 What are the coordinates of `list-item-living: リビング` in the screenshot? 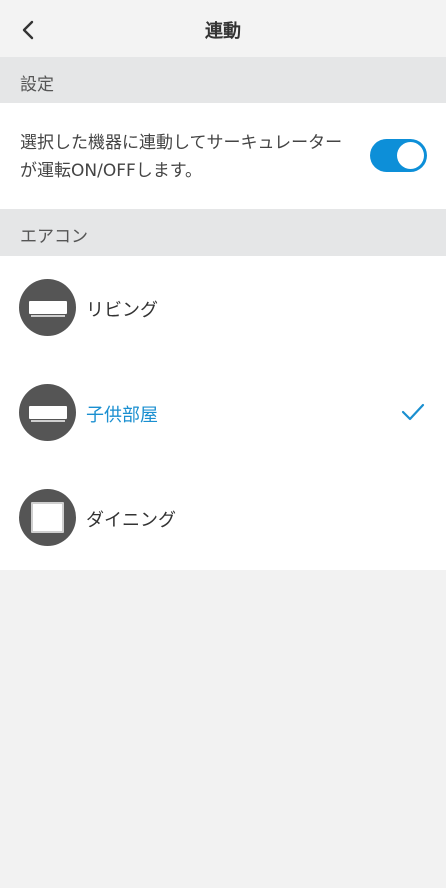 It's located at (223, 308).